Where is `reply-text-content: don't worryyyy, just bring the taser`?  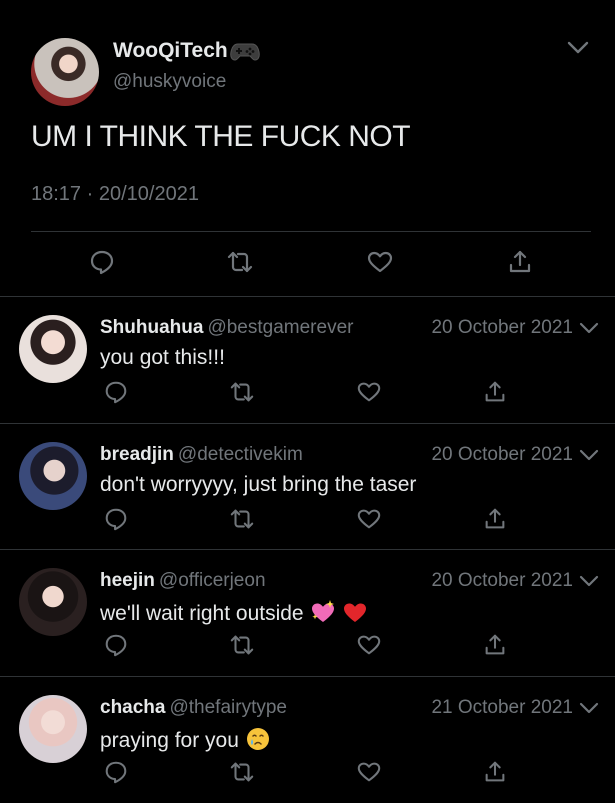 reply-text-content: don't worryyyy, just bring the taser is located at coordinates (258, 484).